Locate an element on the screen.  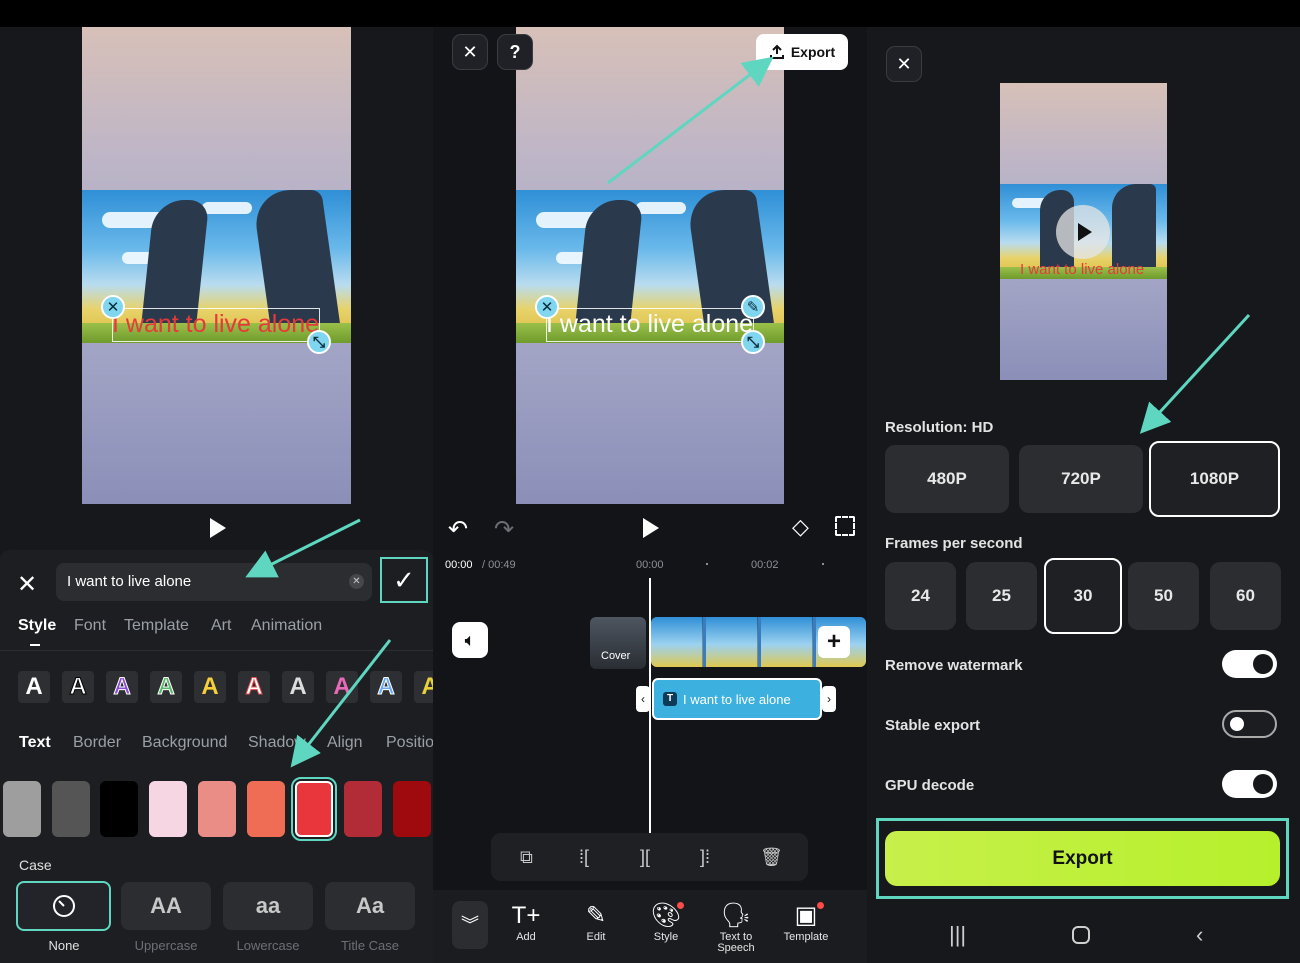
style-preset-pink: A is located at coordinates (342, 687).